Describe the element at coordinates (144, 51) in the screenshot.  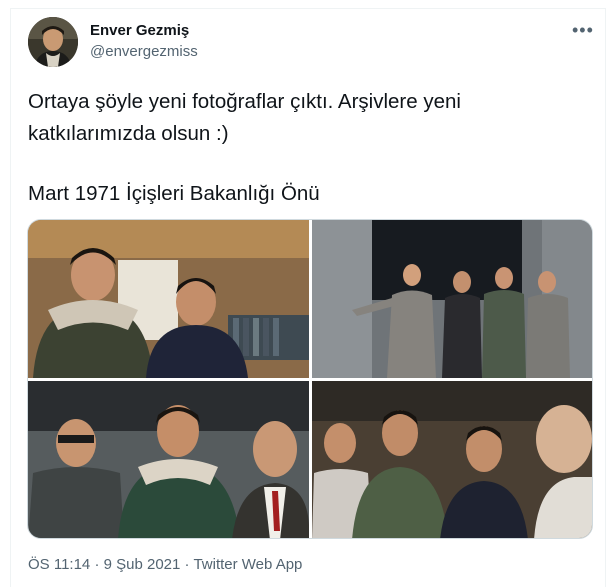
I see `author-handle: @envergezmiss` at that location.